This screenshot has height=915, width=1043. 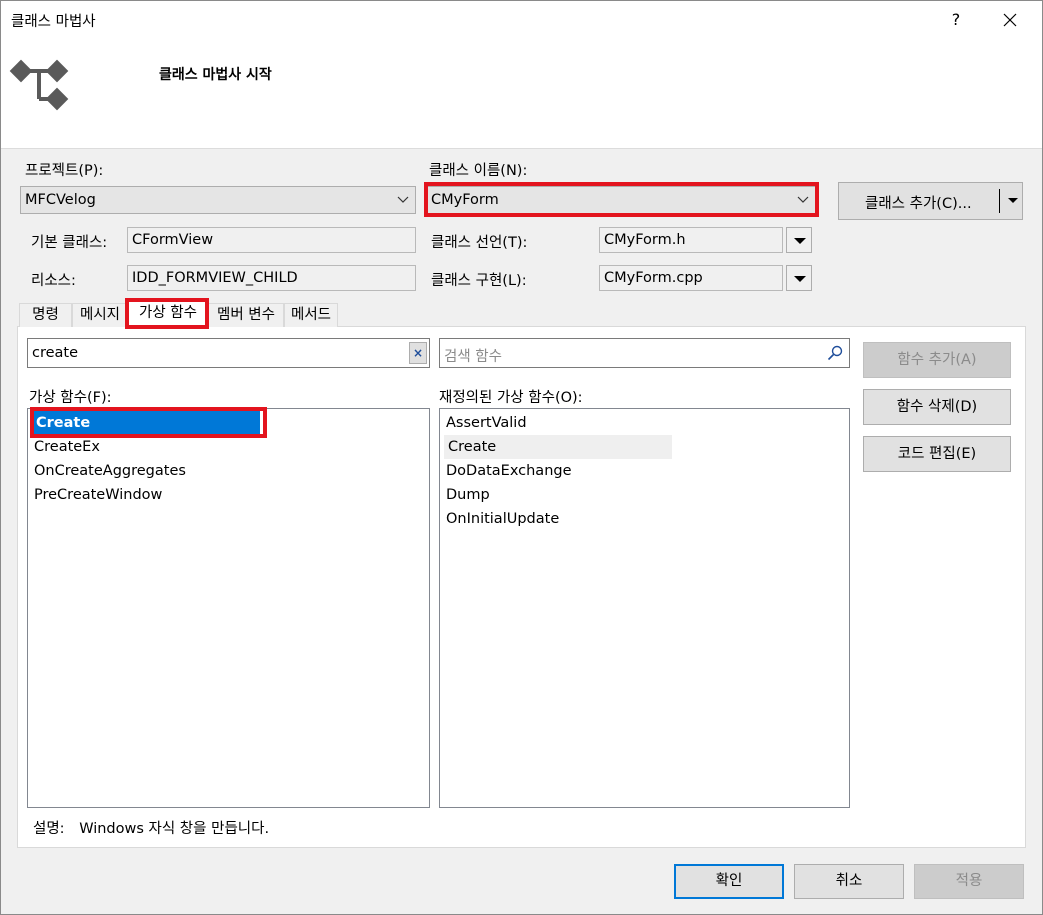 What do you see at coordinates (311, 315) in the screenshot?
I see `tab-methods: 메서드` at bounding box center [311, 315].